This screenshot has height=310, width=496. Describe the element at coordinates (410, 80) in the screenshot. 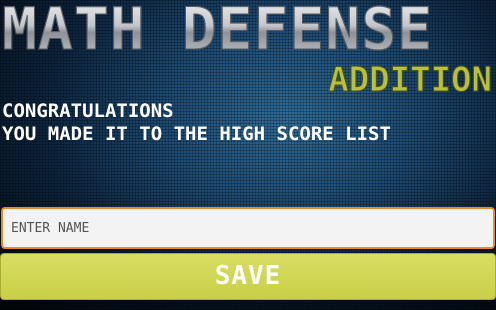

I see `game-mode-label: ADDITION` at that location.